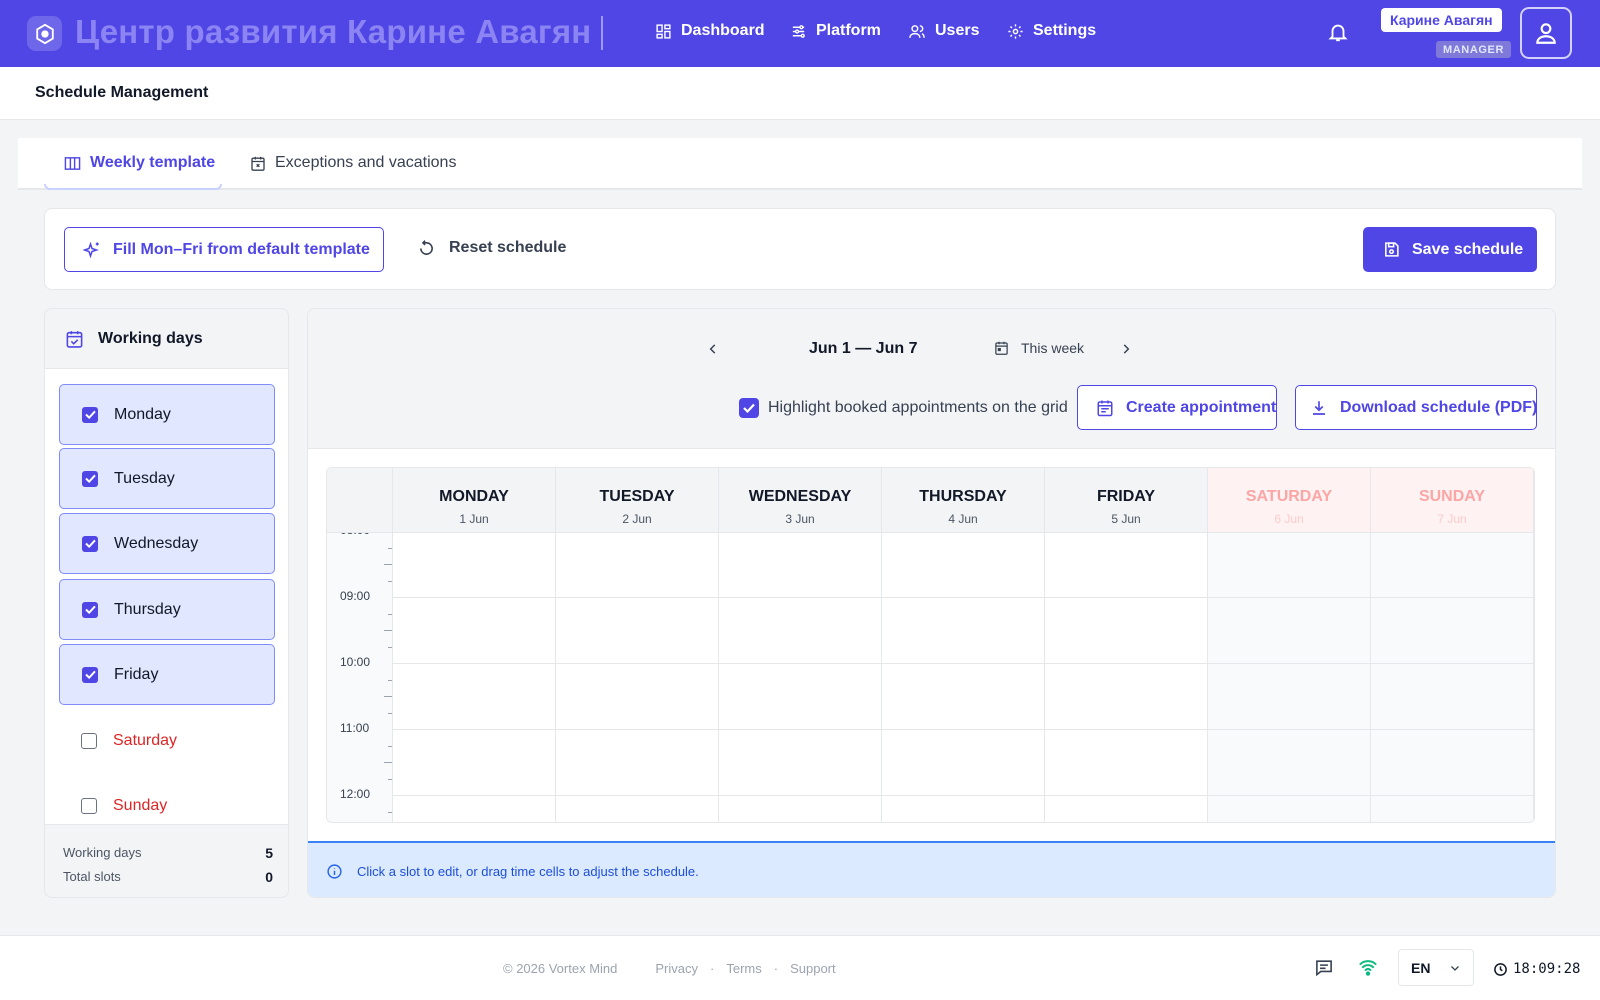  I want to click on day-label: Wednesday, so click(156, 543).